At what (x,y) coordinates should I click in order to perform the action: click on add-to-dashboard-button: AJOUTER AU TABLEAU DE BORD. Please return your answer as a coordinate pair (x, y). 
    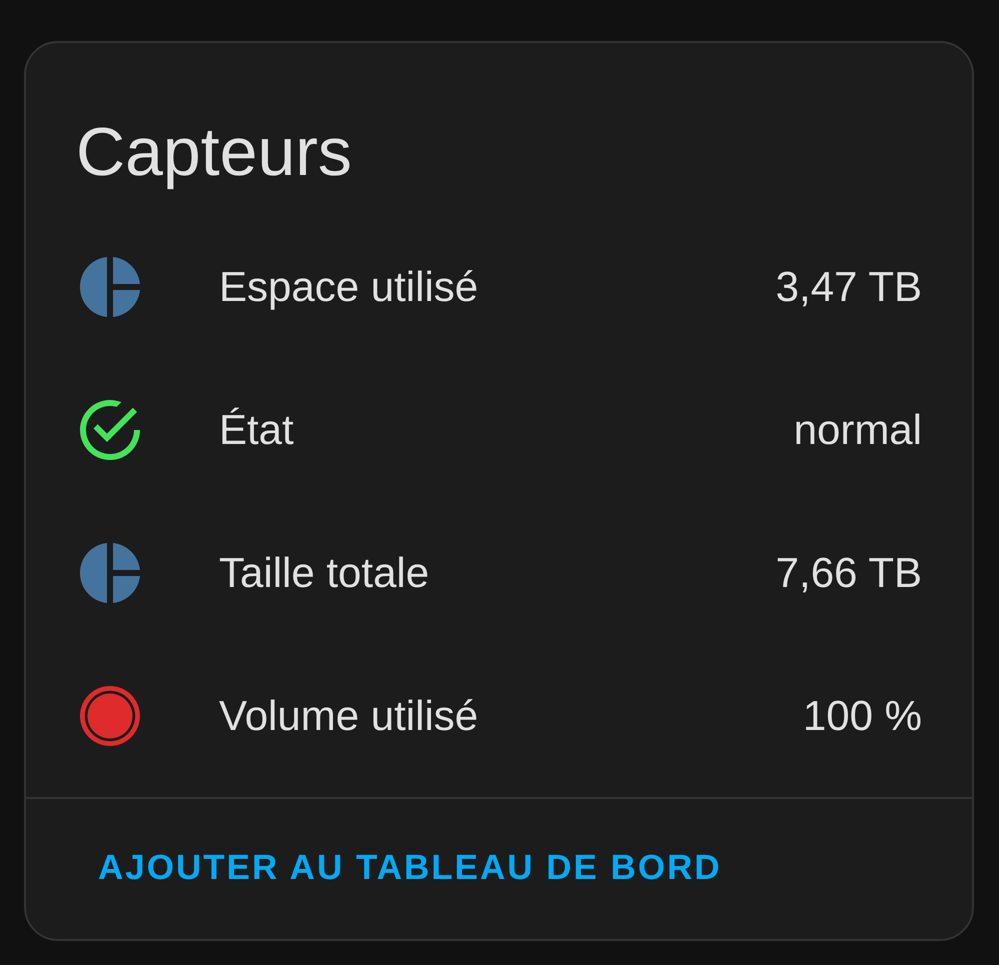
    Looking at the image, I should click on (410, 868).